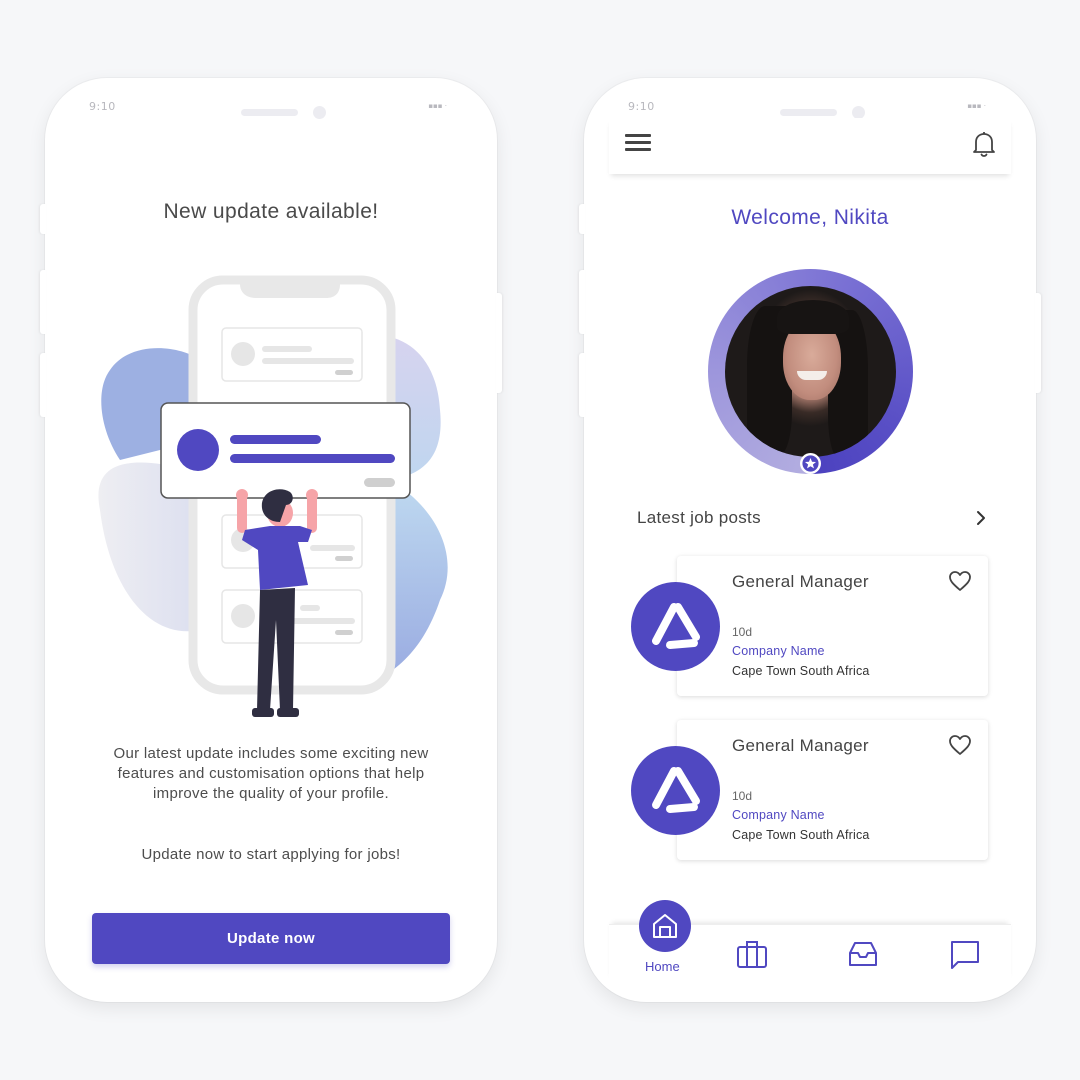  I want to click on inbox-icon, so click(863, 954).